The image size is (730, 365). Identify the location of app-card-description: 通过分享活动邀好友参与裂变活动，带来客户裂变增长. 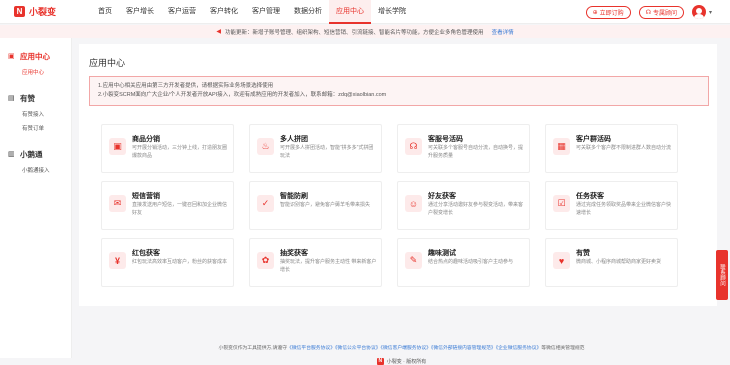
(476, 209).